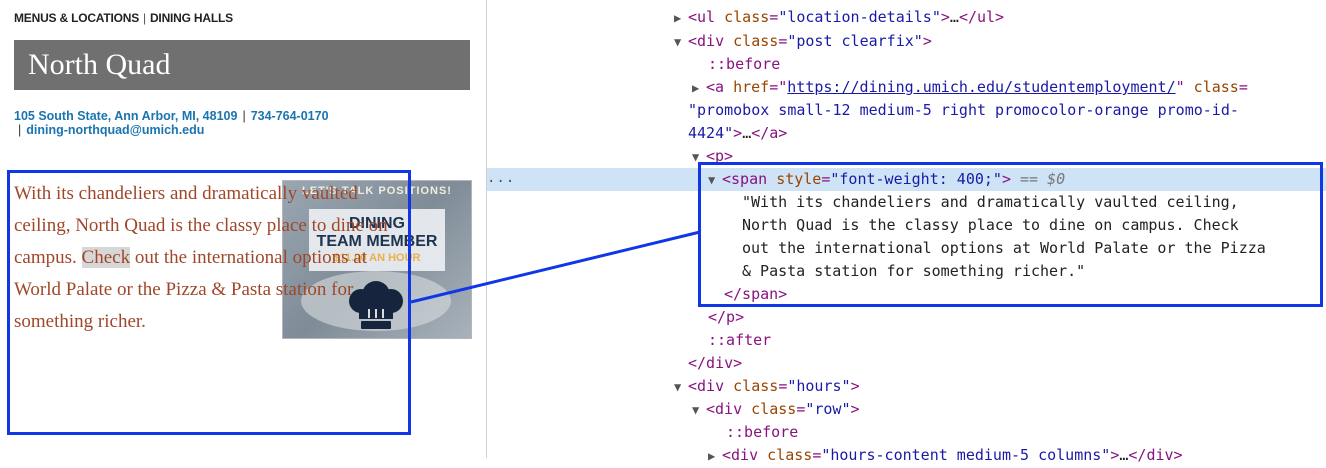 The height and width of the screenshot is (468, 1326). Describe the element at coordinates (191, 18) in the screenshot. I see `breadcrumb-dining-halls: DINING HALLS` at that location.